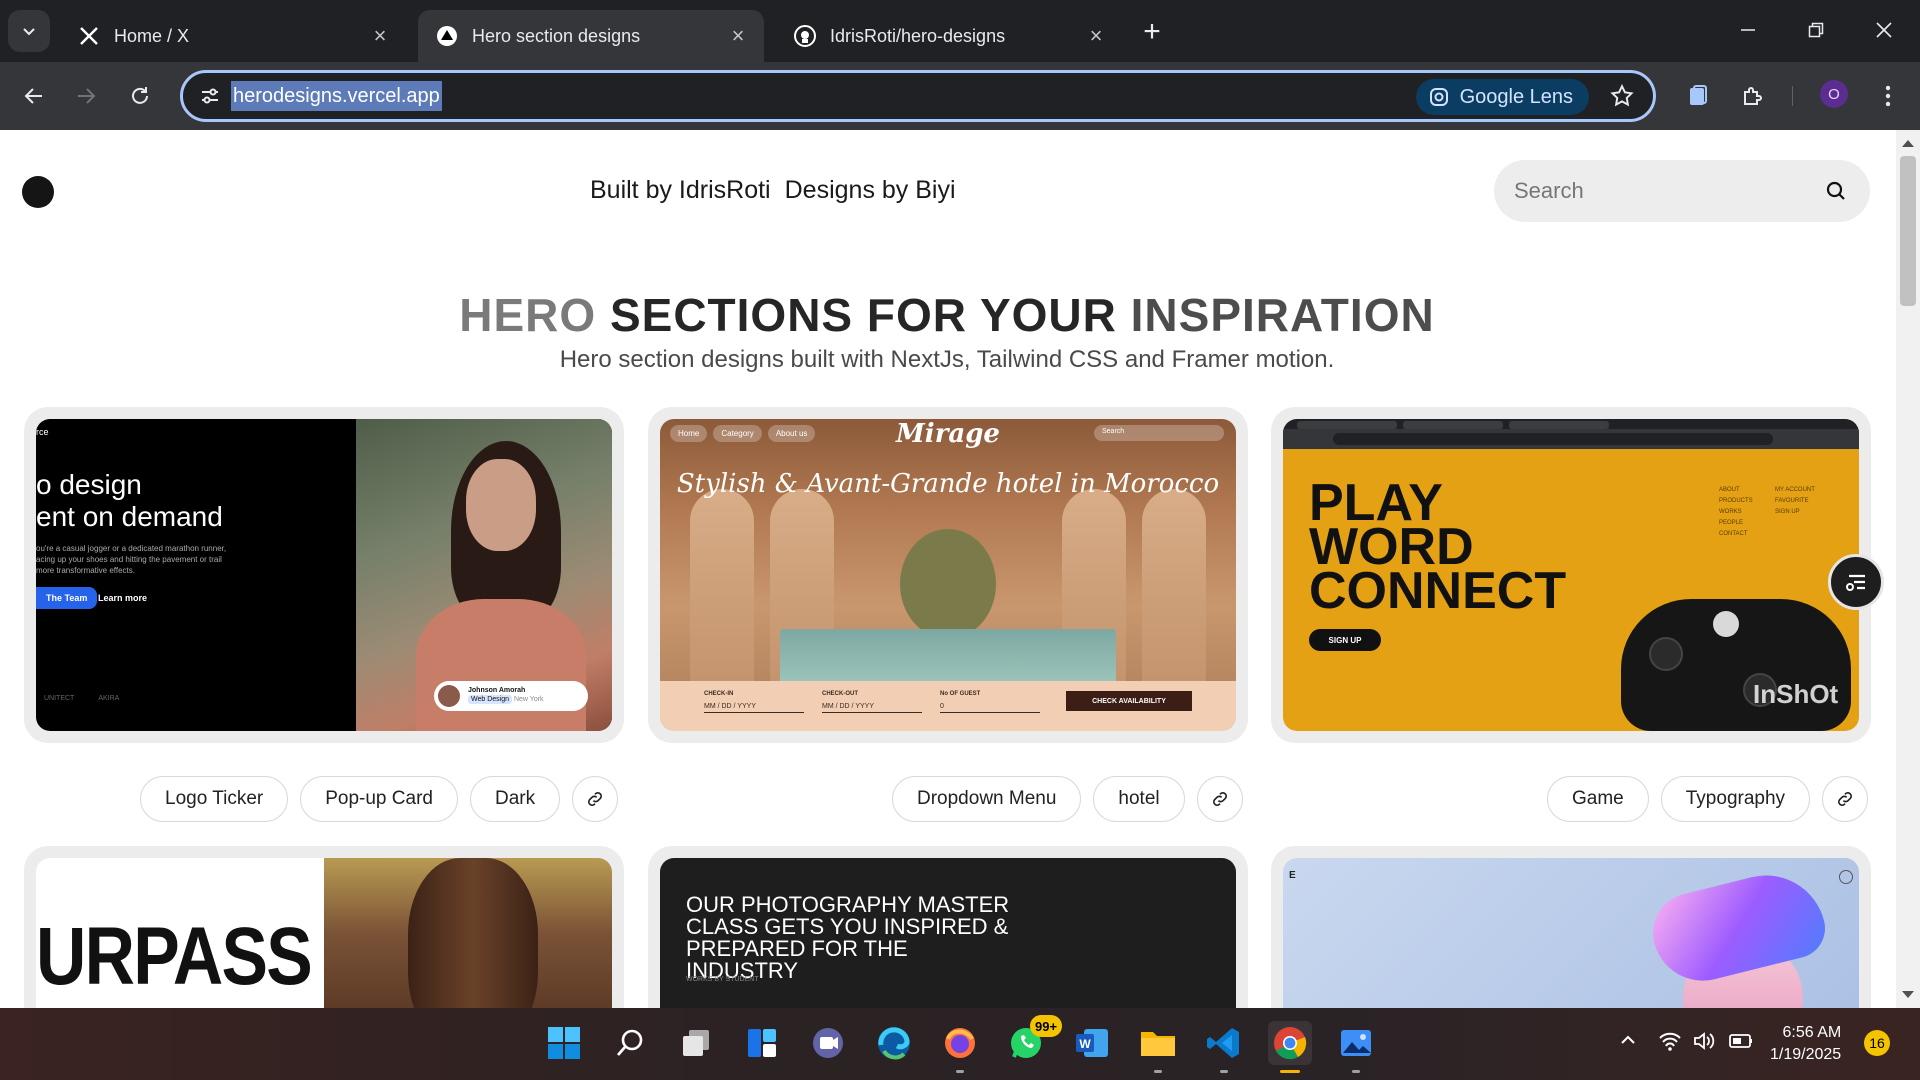 This screenshot has height=1080, width=1920. What do you see at coordinates (1735, 799) in the screenshot?
I see `tag: Typography` at bounding box center [1735, 799].